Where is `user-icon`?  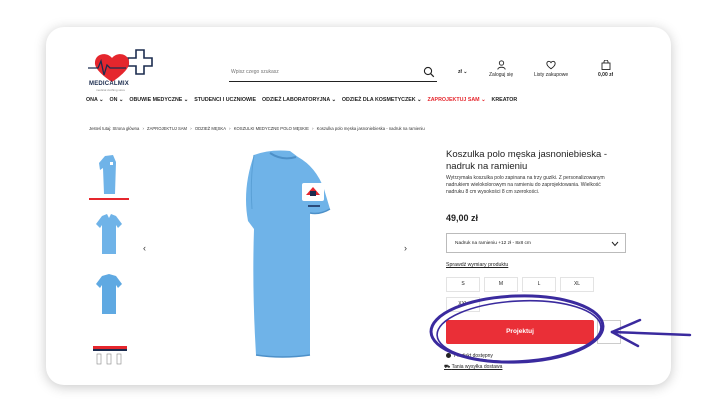
user-icon is located at coordinates (501, 65).